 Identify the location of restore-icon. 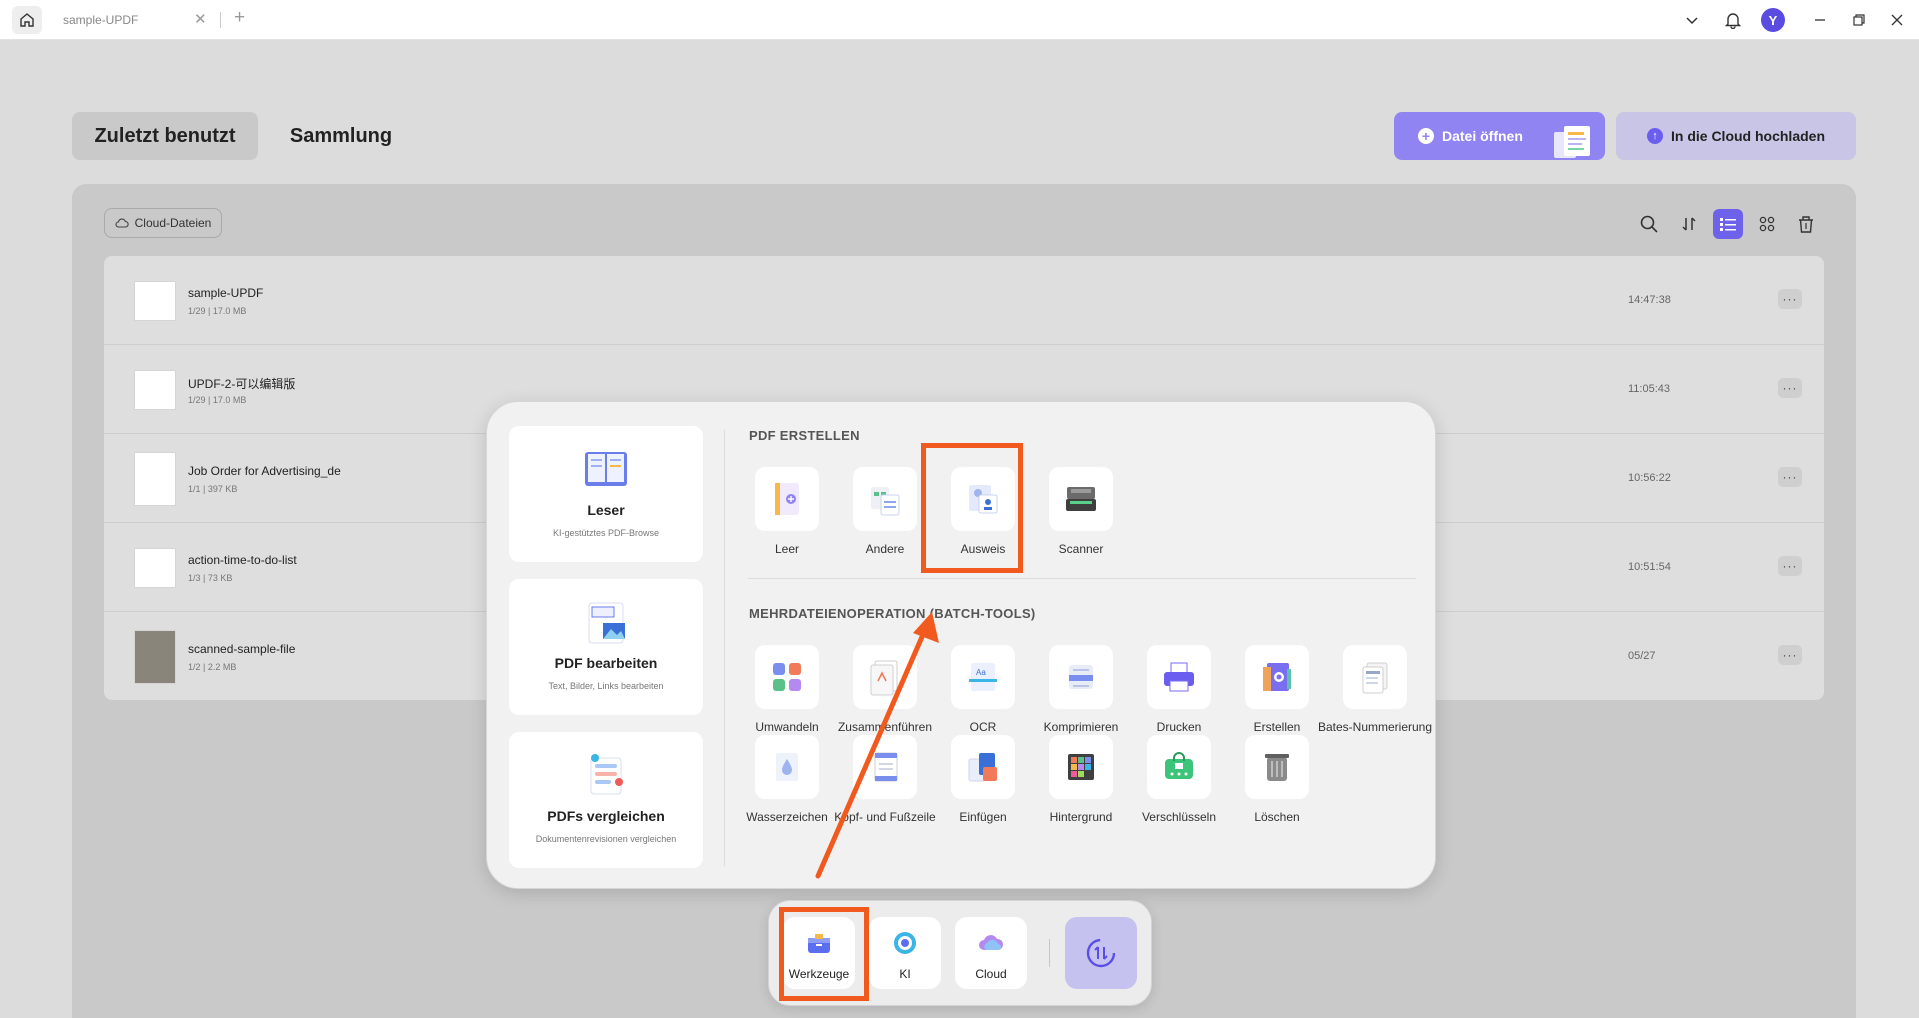
(1859, 20).